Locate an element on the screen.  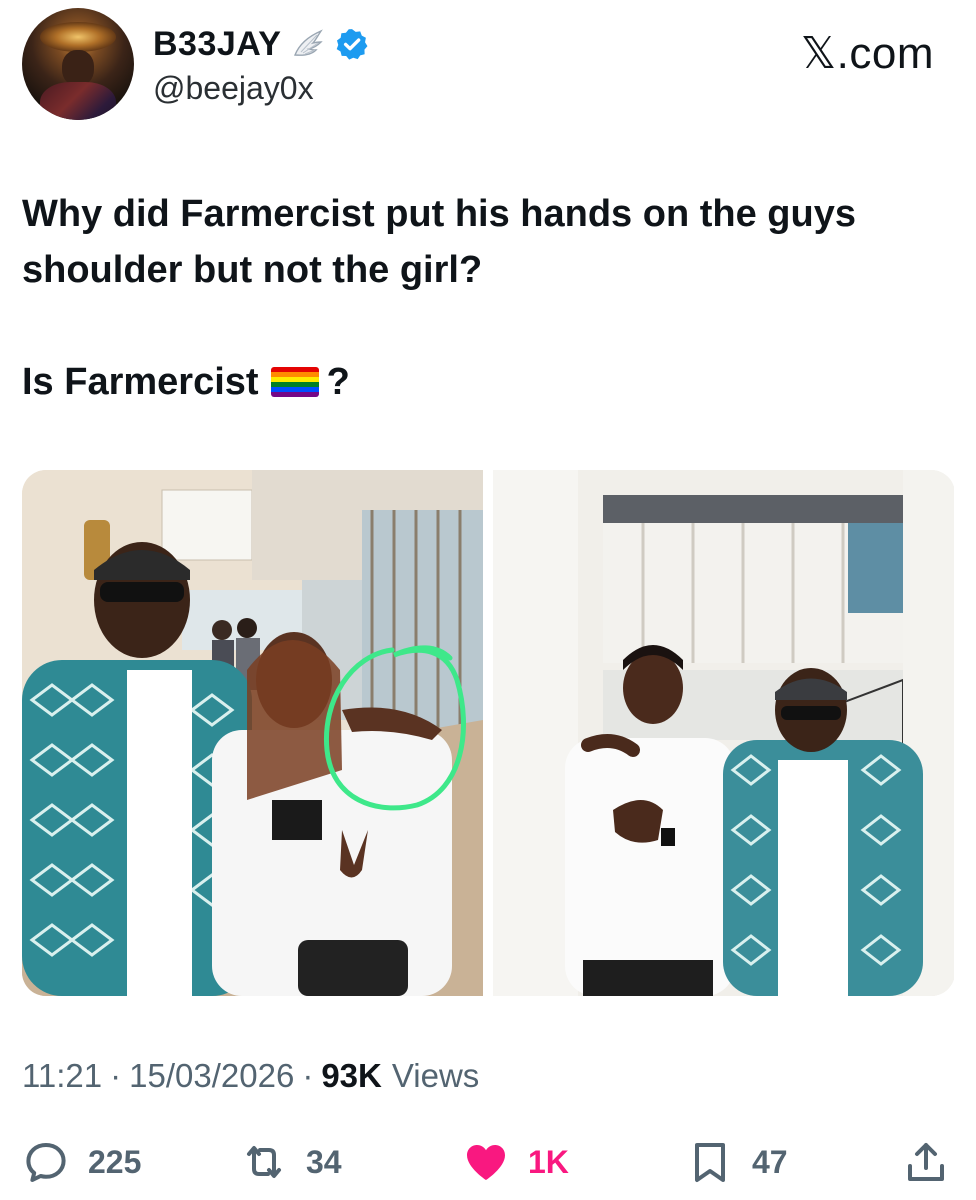
views-count: 93K is located at coordinates (351, 1075).